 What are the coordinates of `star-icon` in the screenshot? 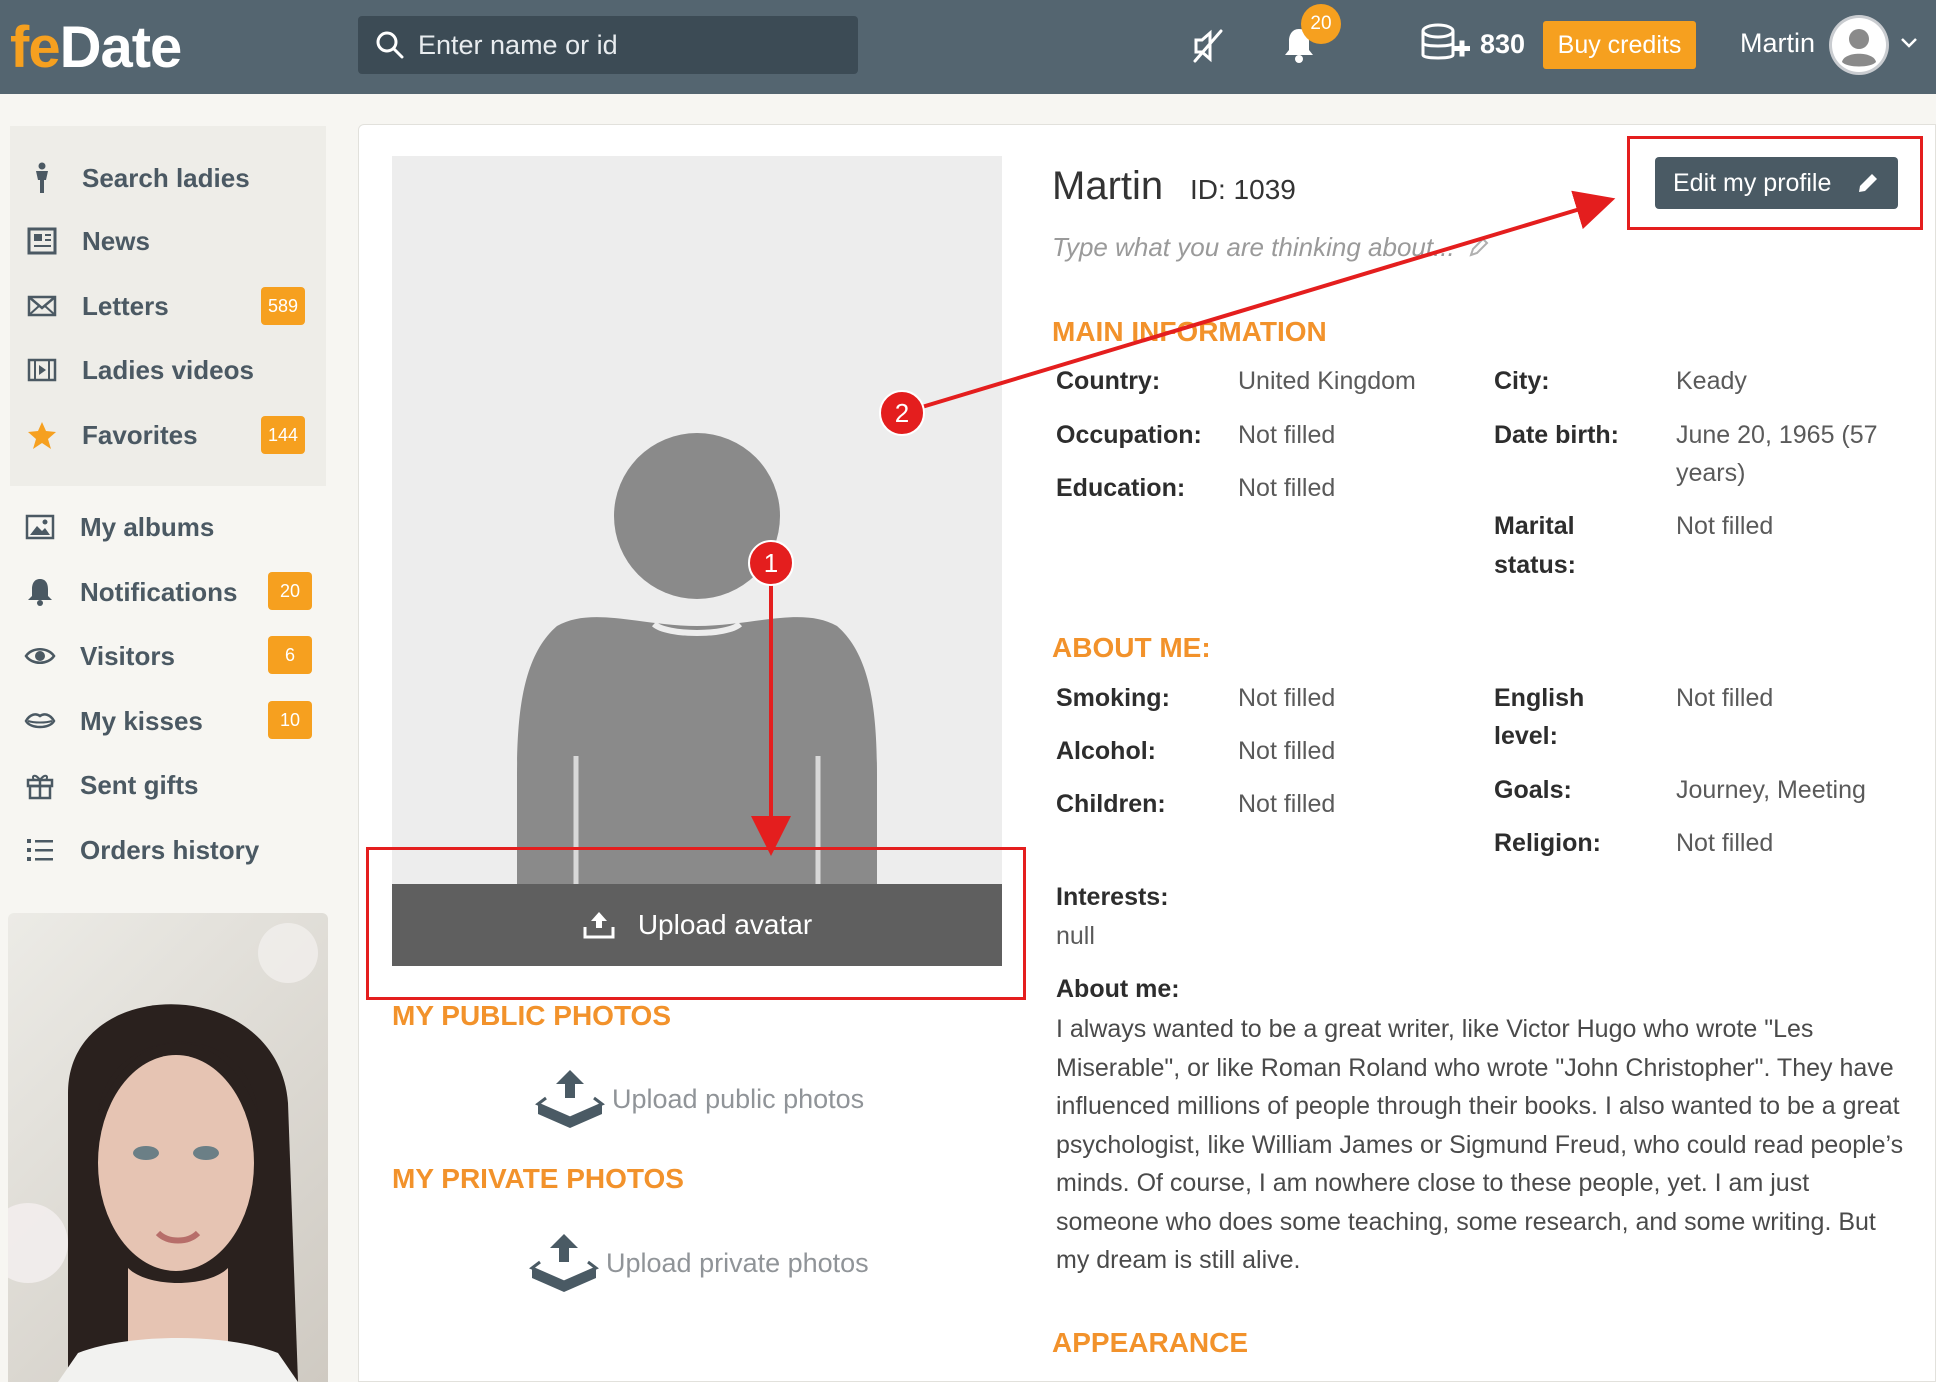 It's located at (42, 435).